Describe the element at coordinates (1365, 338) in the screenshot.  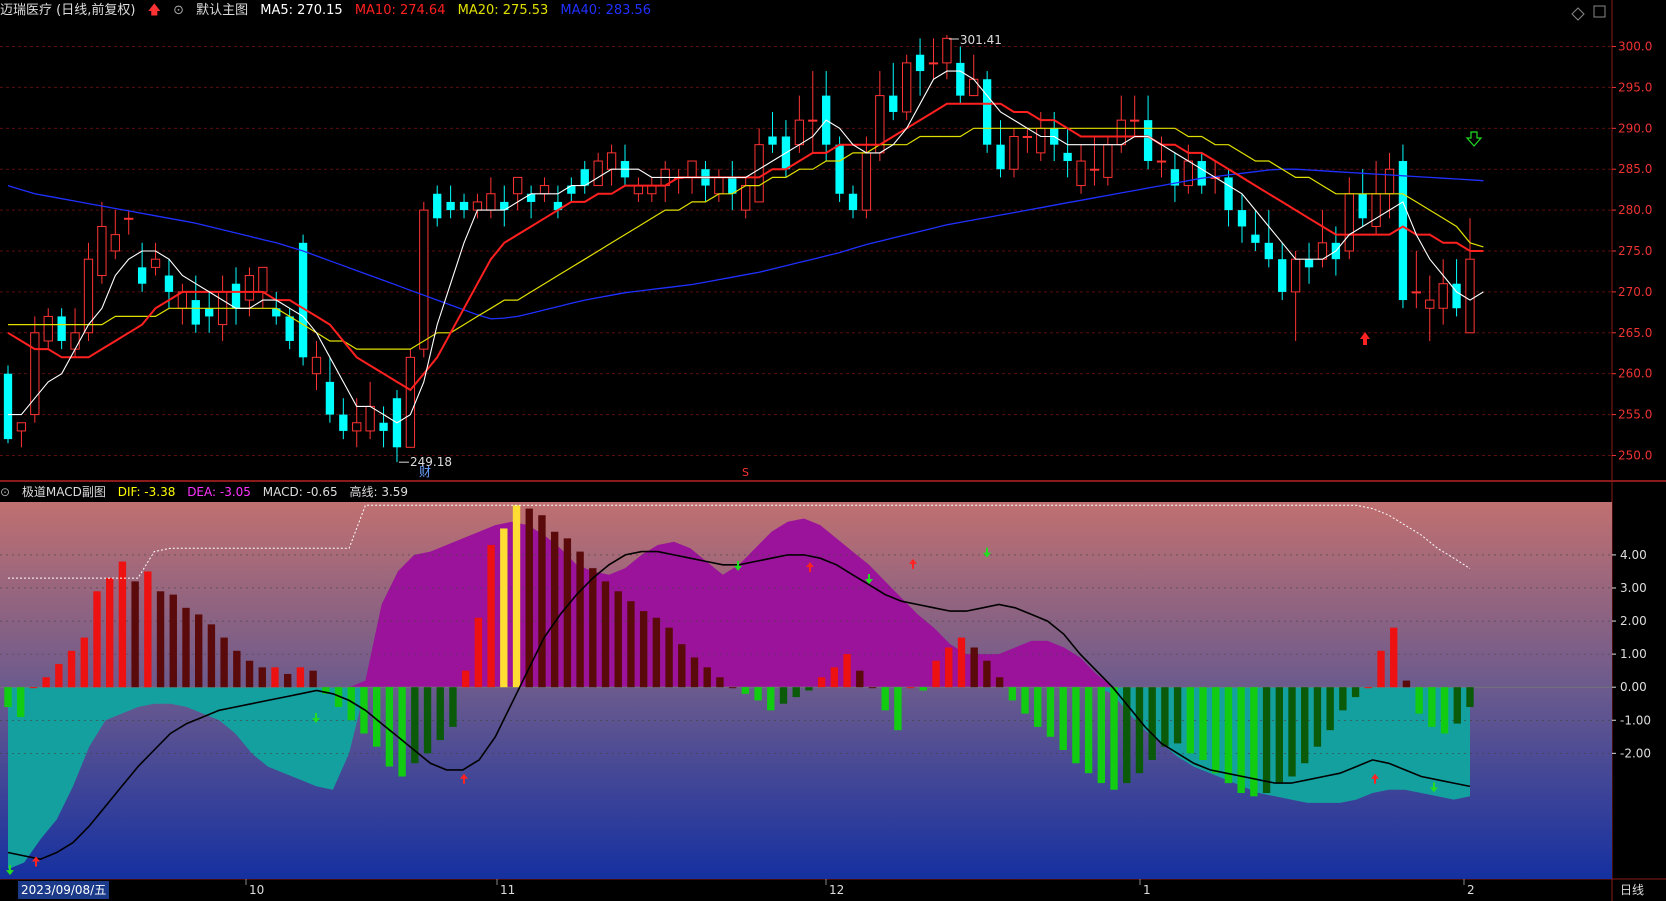
I see `buy-arrow-icon` at that location.